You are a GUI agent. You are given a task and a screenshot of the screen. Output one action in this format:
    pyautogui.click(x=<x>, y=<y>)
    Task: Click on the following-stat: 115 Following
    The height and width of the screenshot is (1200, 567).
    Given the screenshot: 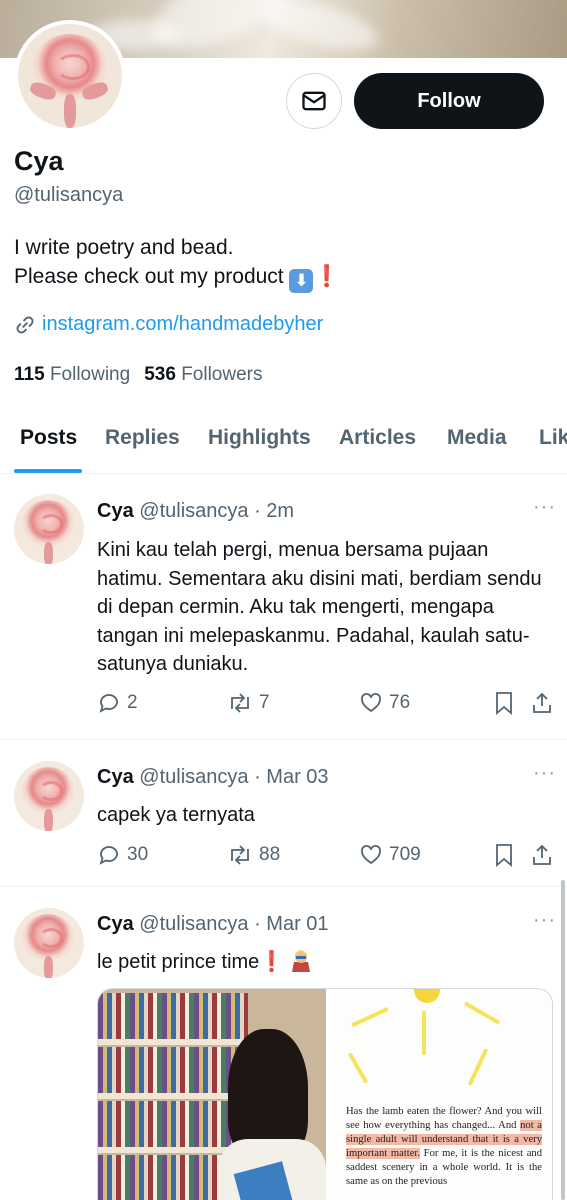 What is the action you would take?
    pyautogui.click(x=72, y=374)
    